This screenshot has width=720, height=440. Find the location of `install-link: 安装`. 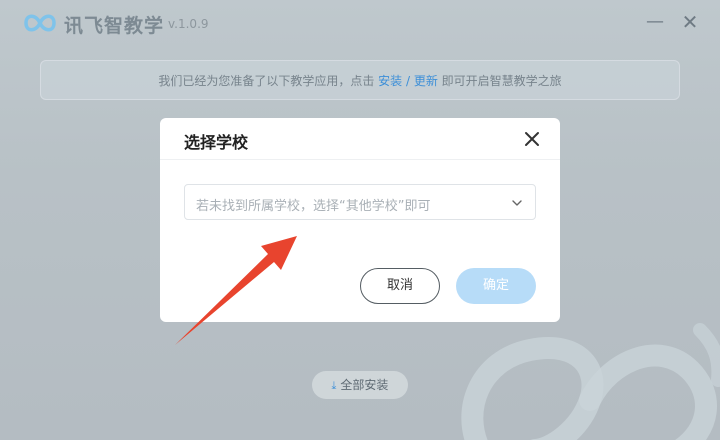

install-link: 安装 is located at coordinates (390, 81).